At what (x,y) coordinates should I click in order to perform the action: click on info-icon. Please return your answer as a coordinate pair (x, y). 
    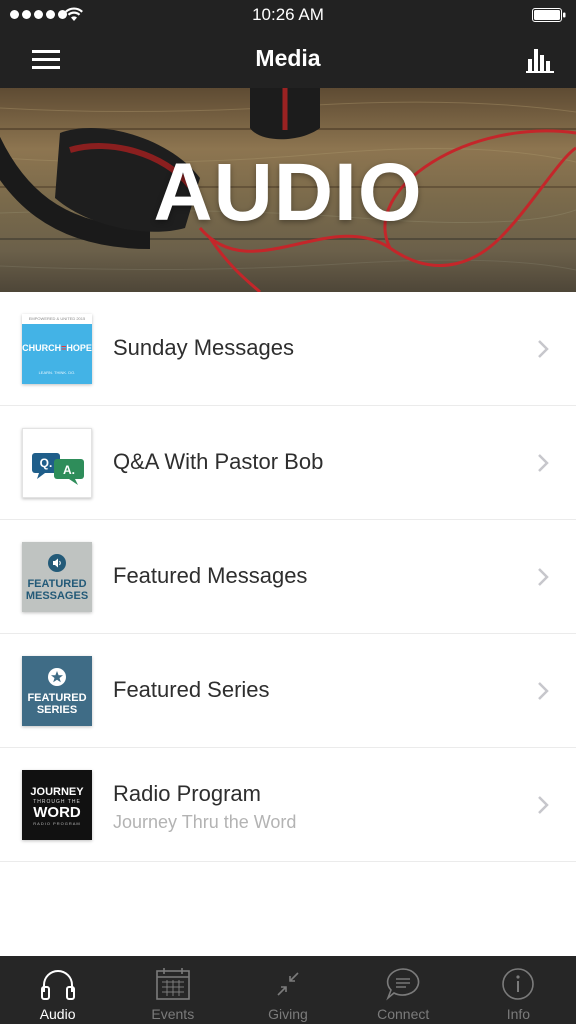
    Looking at the image, I should click on (518, 984).